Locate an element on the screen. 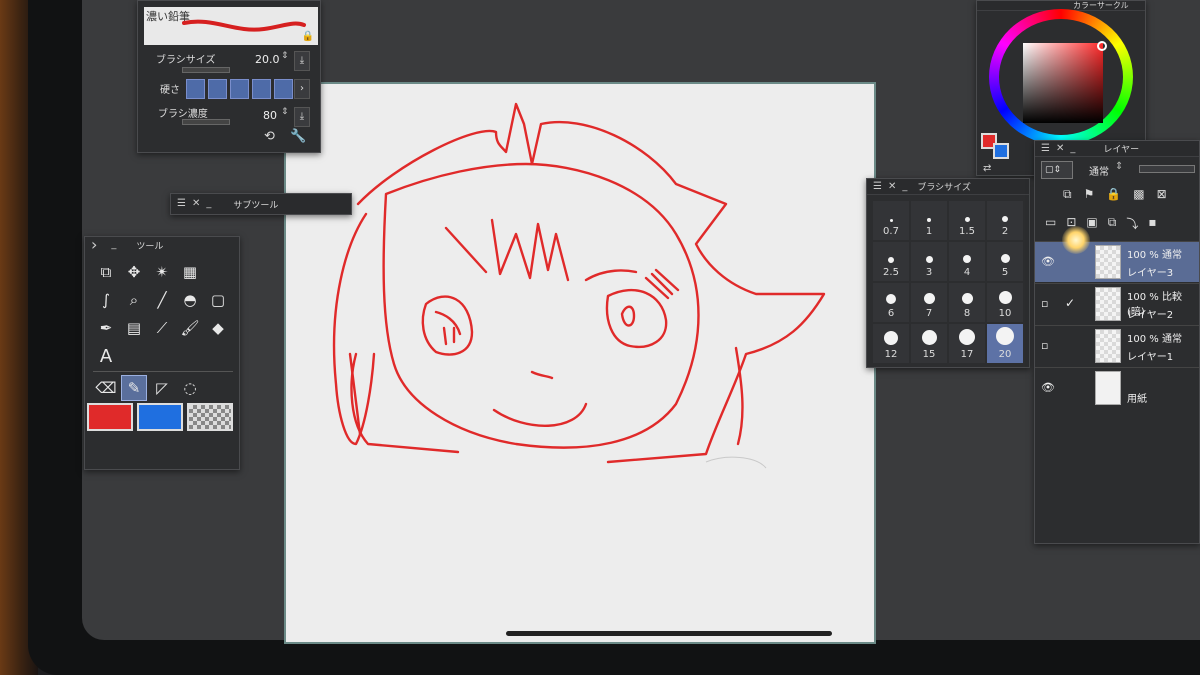 The height and width of the screenshot is (675, 1200). brush-size-option: 3 is located at coordinates (929, 261).